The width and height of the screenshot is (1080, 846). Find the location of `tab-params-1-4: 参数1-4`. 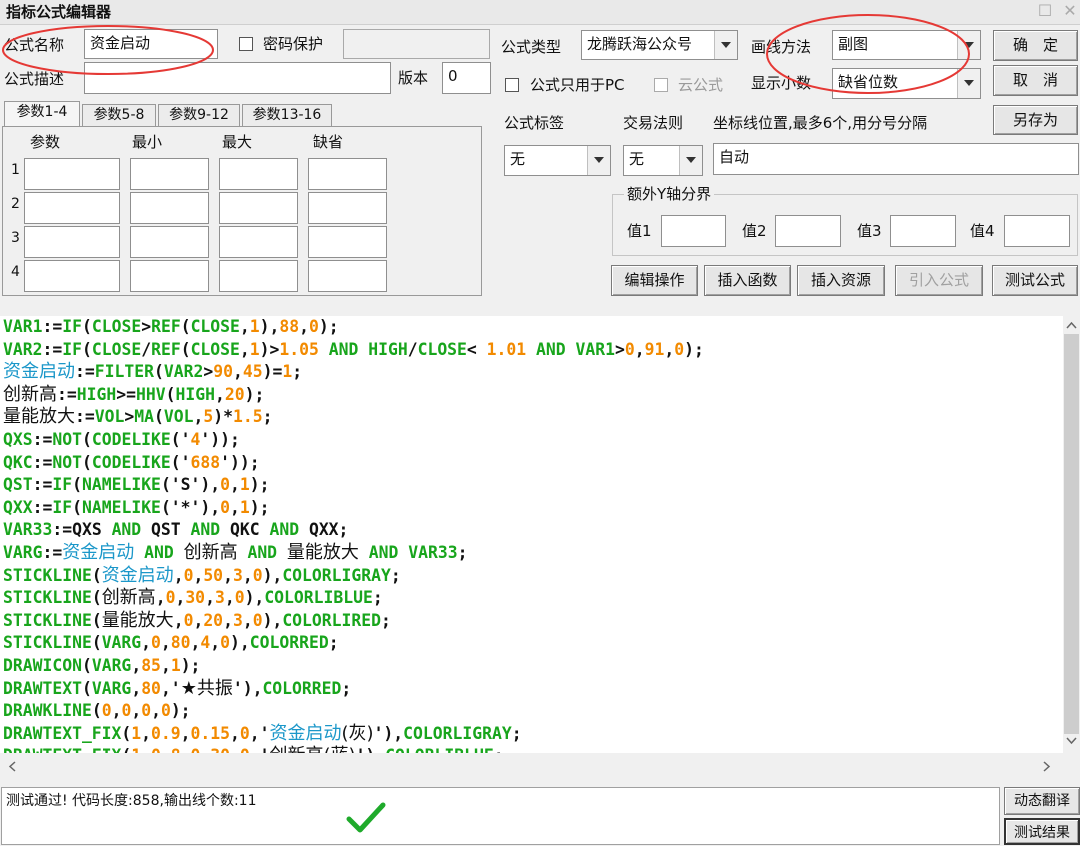

tab-params-1-4: 参数1-4 is located at coordinates (42, 113).